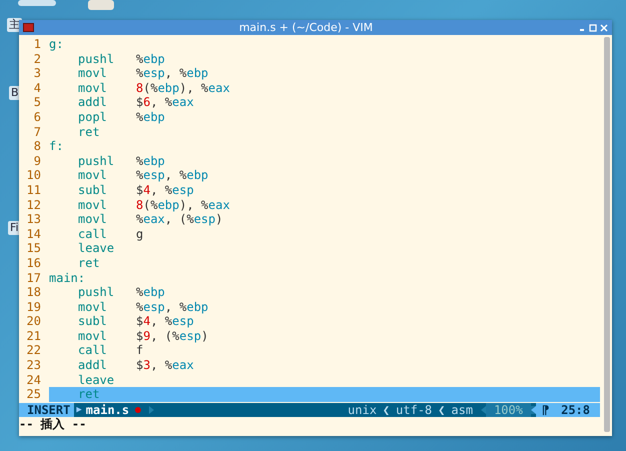 The height and width of the screenshot is (451, 626). I want to click on scroll-percent: 100%, so click(508, 409).